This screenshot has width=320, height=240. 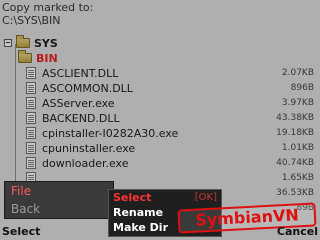 I want to click on left-softkey: Select, so click(x=21, y=231).